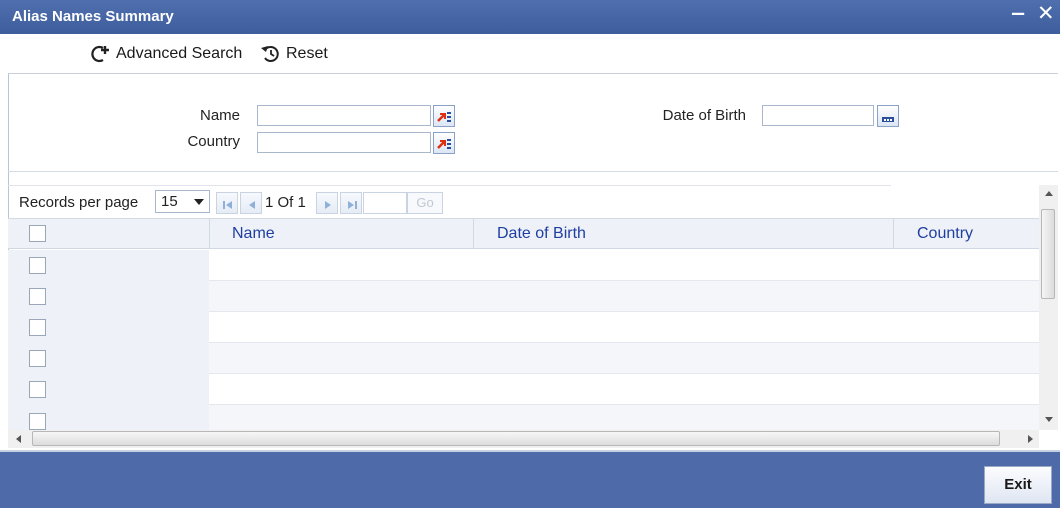 This screenshot has height=508, width=1060. I want to click on last-page-icon, so click(352, 205).